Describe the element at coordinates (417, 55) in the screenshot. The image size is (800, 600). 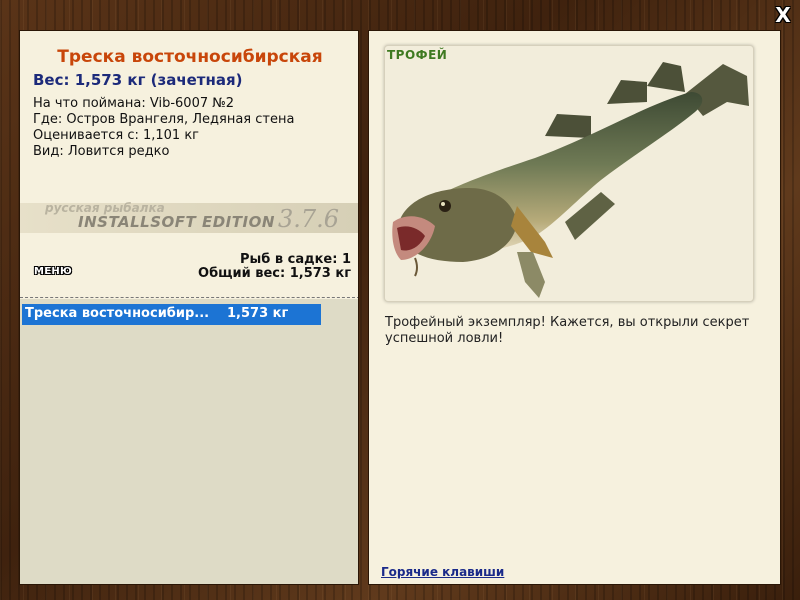
I see `trophy-badge: ТРОФЕЙ` at that location.